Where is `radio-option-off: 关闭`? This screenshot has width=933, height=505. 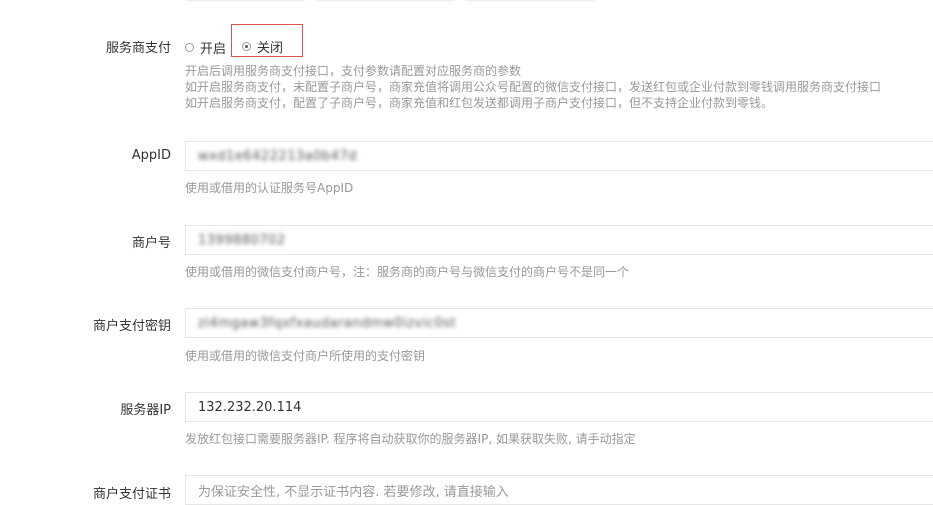 radio-option-off: 关闭 is located at coordinates (262, 46).